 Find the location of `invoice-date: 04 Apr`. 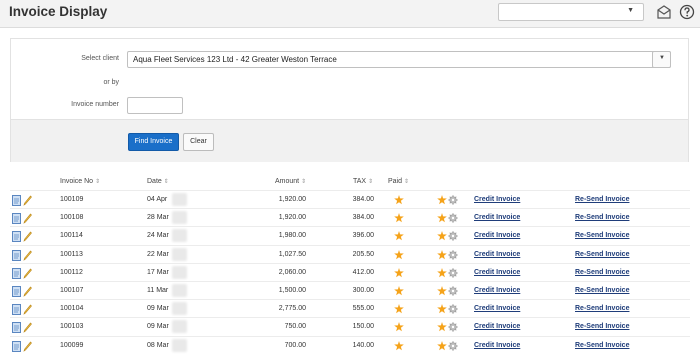

invoice-date: 04 Apr is located at coordinates (157, 199).